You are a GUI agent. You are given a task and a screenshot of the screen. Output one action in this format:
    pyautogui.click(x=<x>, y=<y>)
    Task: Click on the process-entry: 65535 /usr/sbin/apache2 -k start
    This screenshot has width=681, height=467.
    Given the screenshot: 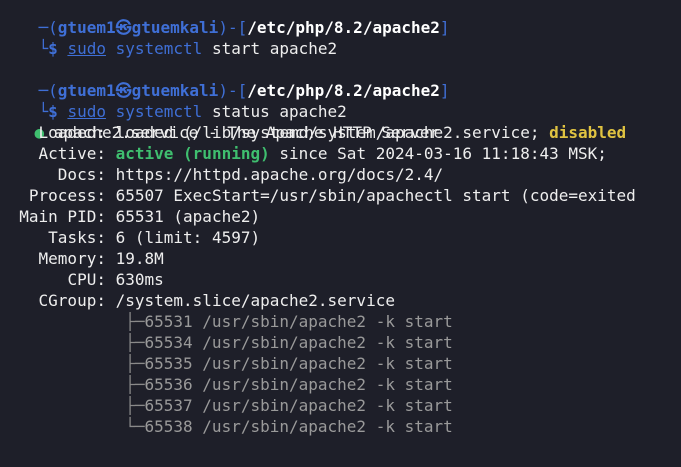 What is the action you would take?
    pyautogui.click(x=298, y=363)
    